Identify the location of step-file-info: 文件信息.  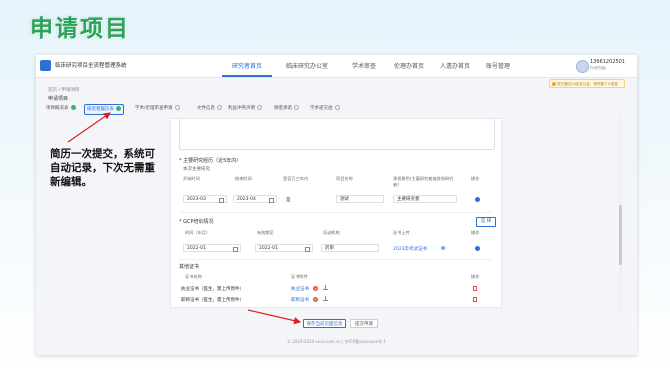
(209, 108).